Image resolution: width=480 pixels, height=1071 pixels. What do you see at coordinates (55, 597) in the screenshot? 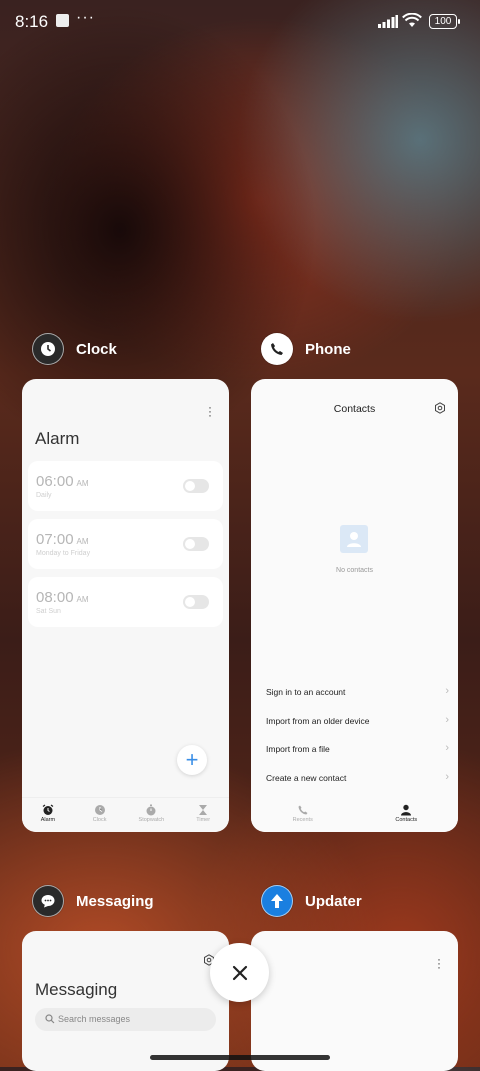
I see `alarm-time: 08:00` at bounding box center [55, 597].